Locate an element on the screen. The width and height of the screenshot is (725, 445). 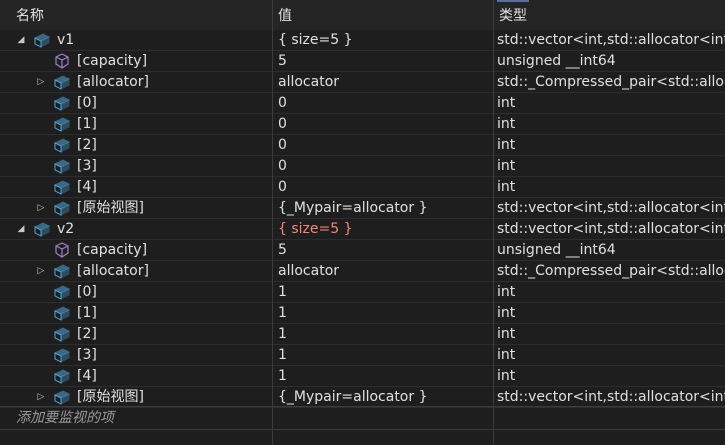
watch-row: [4] 0 int is located at coordinates (362, 187).